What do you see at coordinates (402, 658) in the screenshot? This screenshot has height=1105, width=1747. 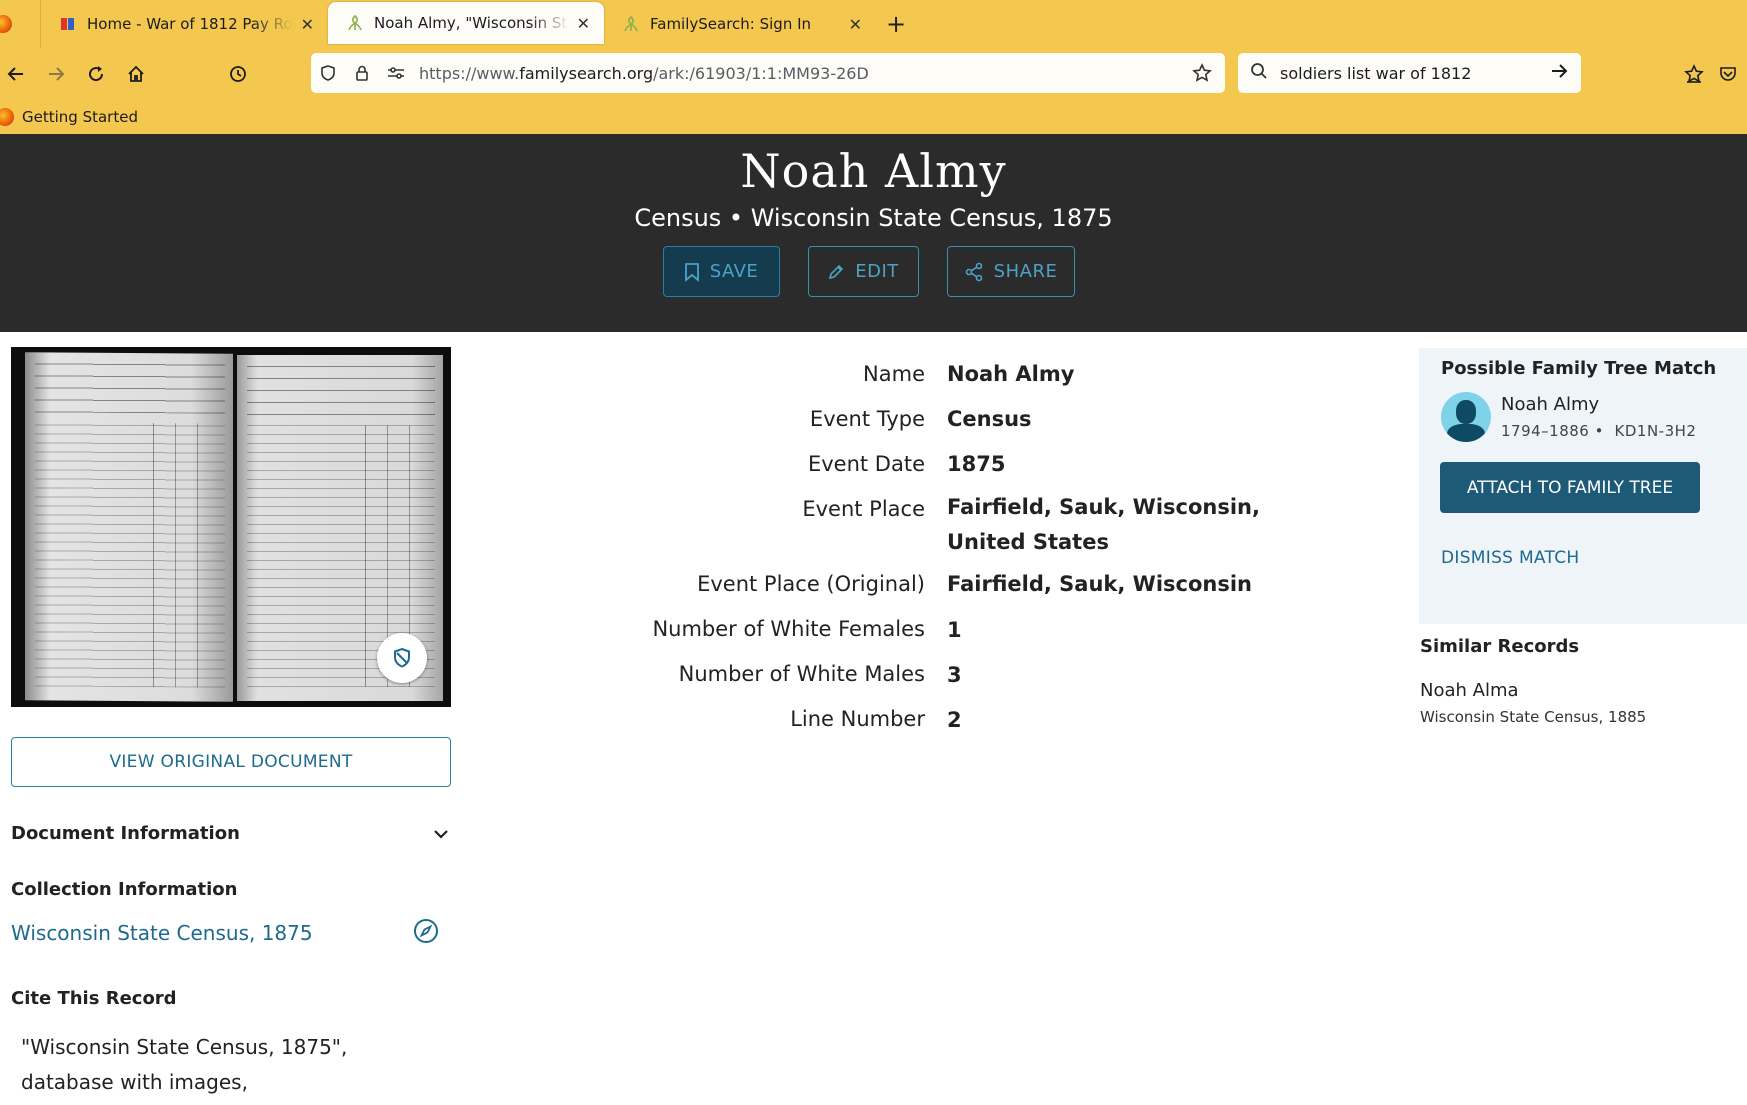 I see `image-protection-shield-icon` at bounding box center [402, 658].